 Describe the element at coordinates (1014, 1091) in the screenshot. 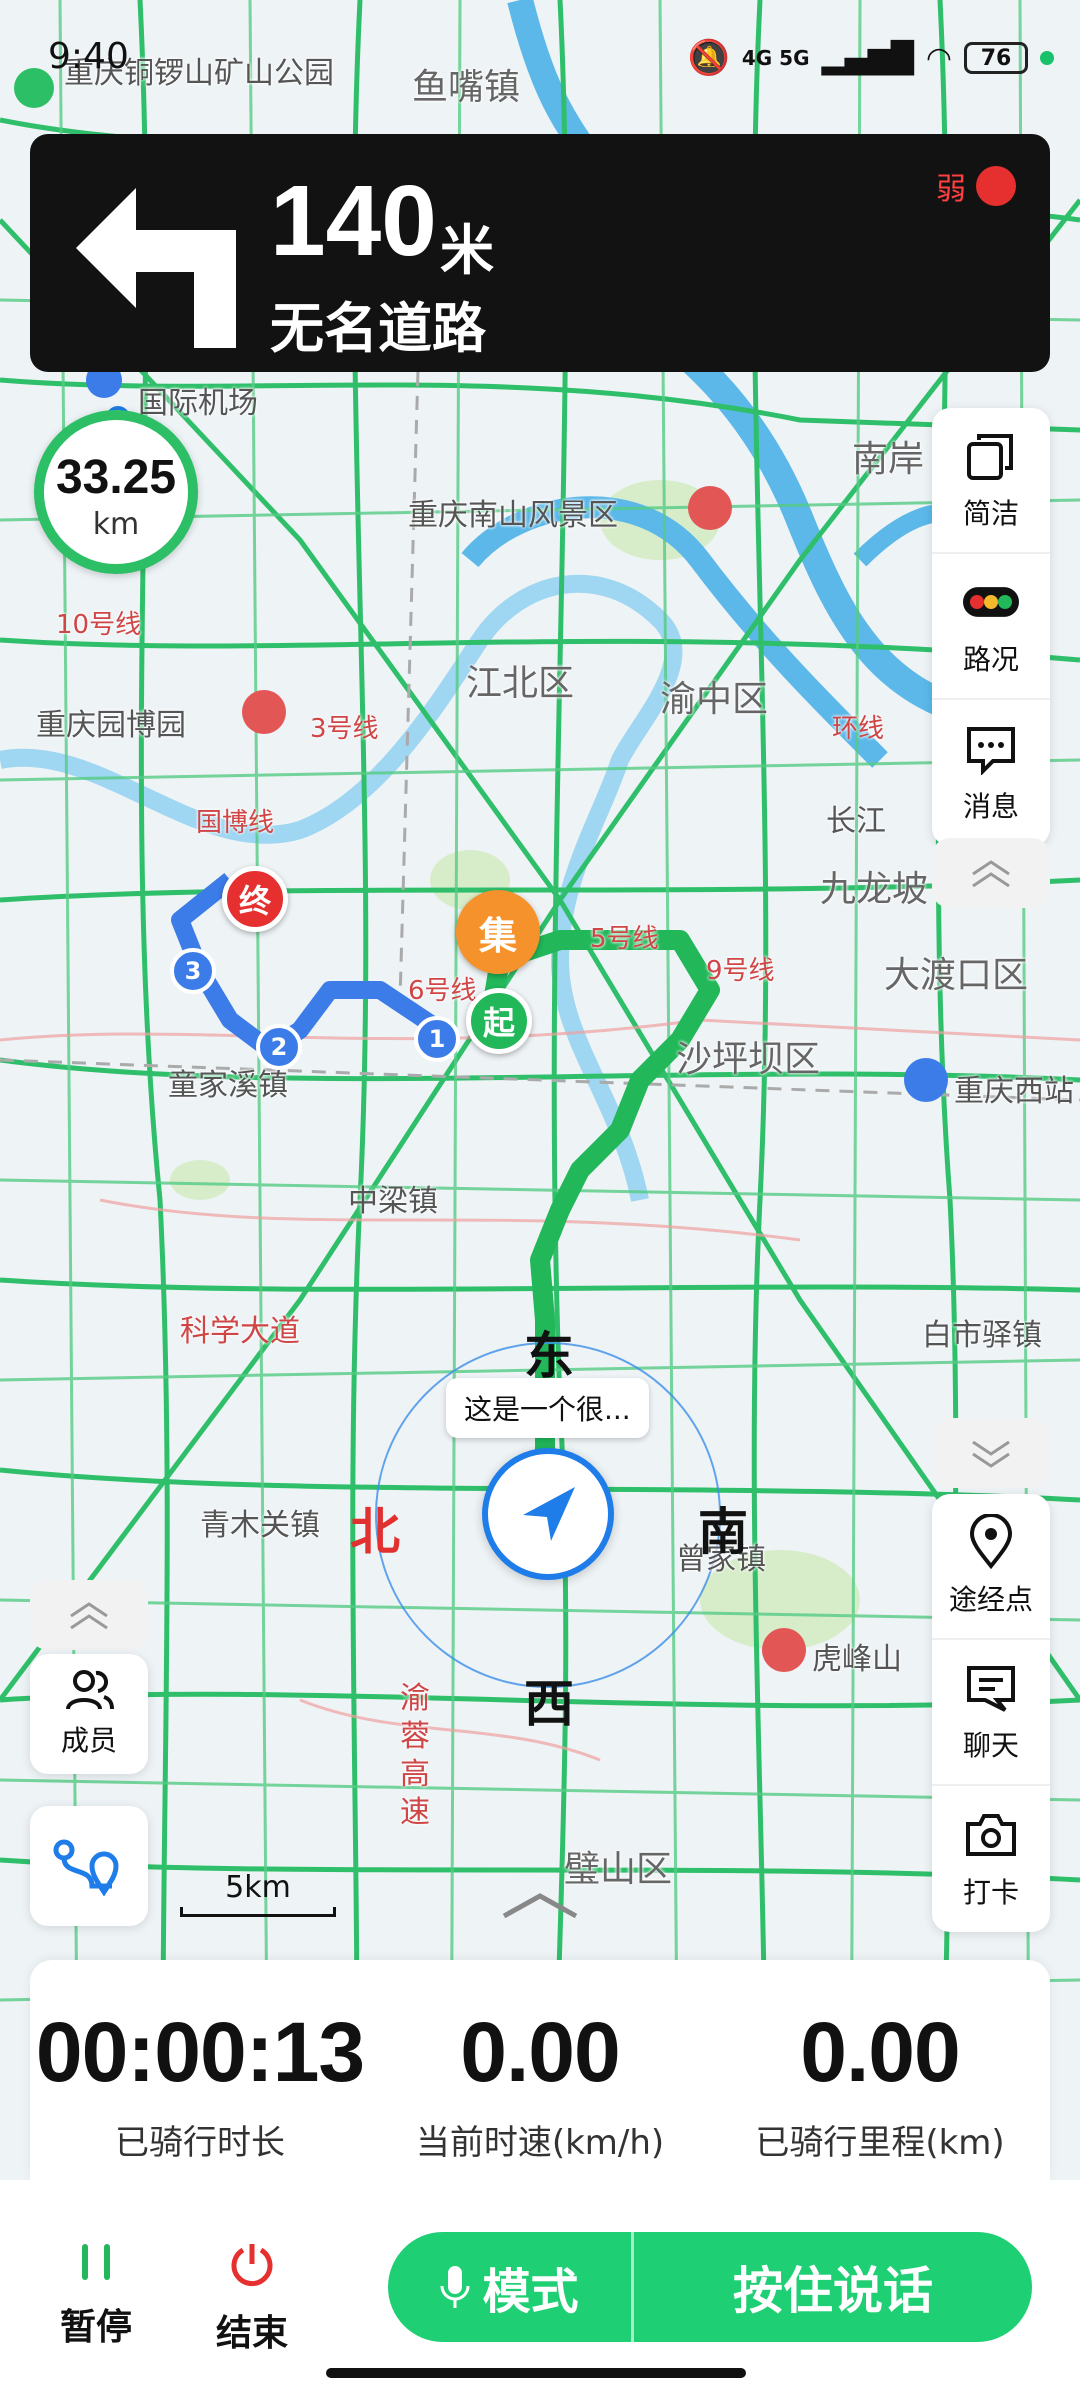

I see `map-label-chongqing-west: 重庆西站` at that location.